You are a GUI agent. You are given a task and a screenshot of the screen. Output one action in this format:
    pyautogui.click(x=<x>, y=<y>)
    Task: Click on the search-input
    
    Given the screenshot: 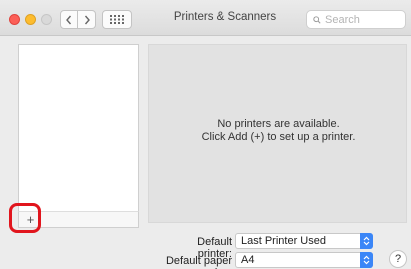 What is the action you would take?
    pyautogui.click(x=365, y=19)
    